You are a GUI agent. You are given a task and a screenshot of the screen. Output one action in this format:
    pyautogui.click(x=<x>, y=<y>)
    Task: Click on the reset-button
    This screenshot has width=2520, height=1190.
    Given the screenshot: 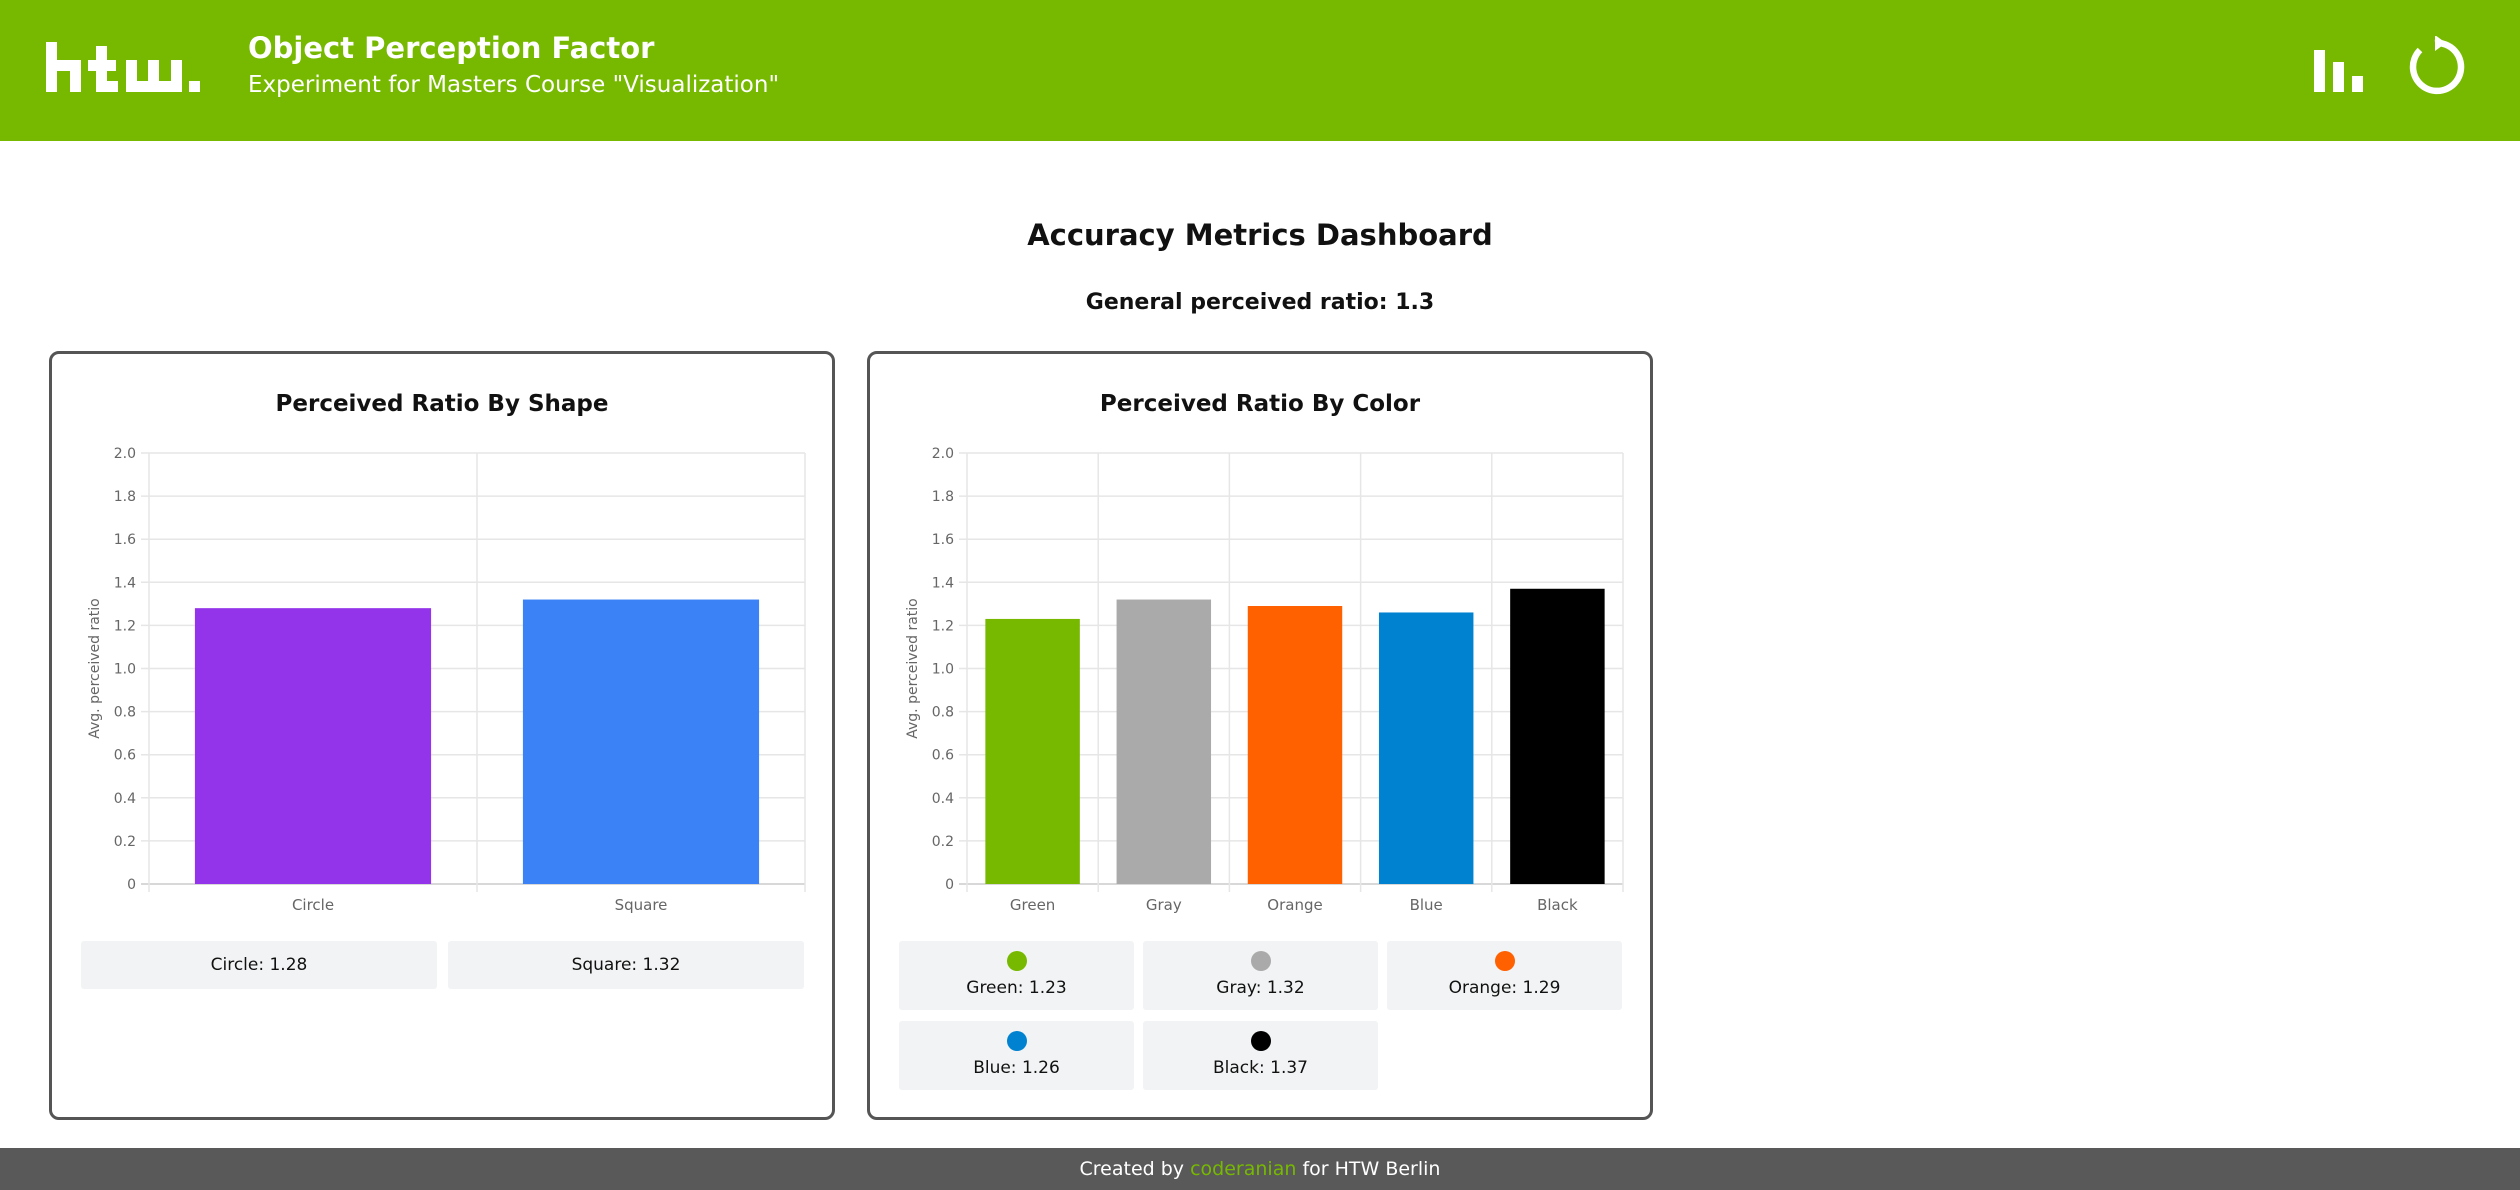 What is the action you would take?
    pyautogui.click(x=2435, y=66)
    